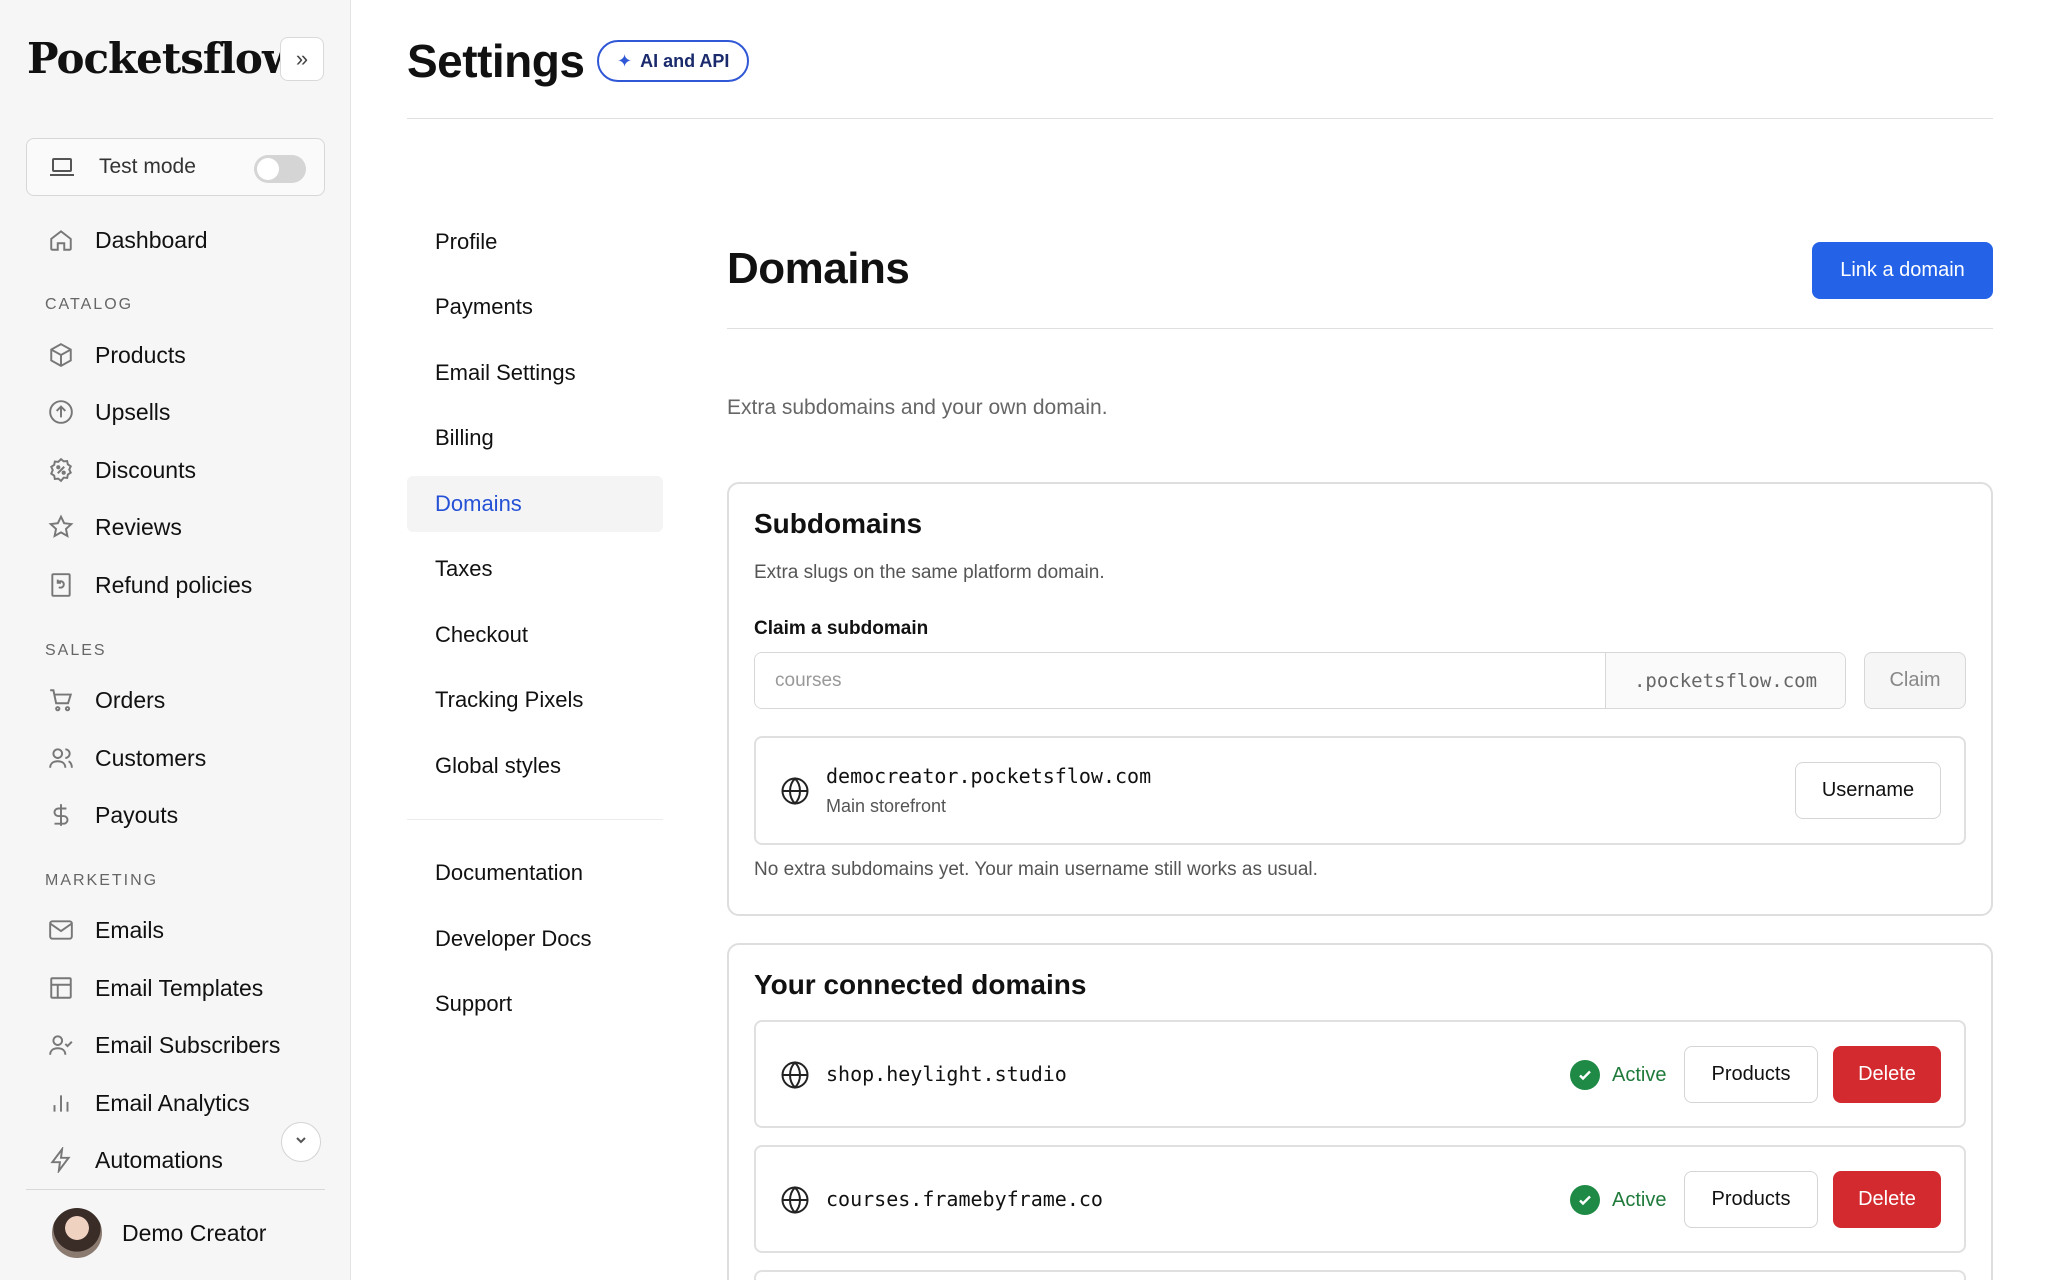 Image resolution: width=2048 pixels, height=1280 pixels. What do you see at coordinates (535, 635) in the screenshot?
I see `settings-nav-checkout: Checkout` at bounding box center [535, 635].